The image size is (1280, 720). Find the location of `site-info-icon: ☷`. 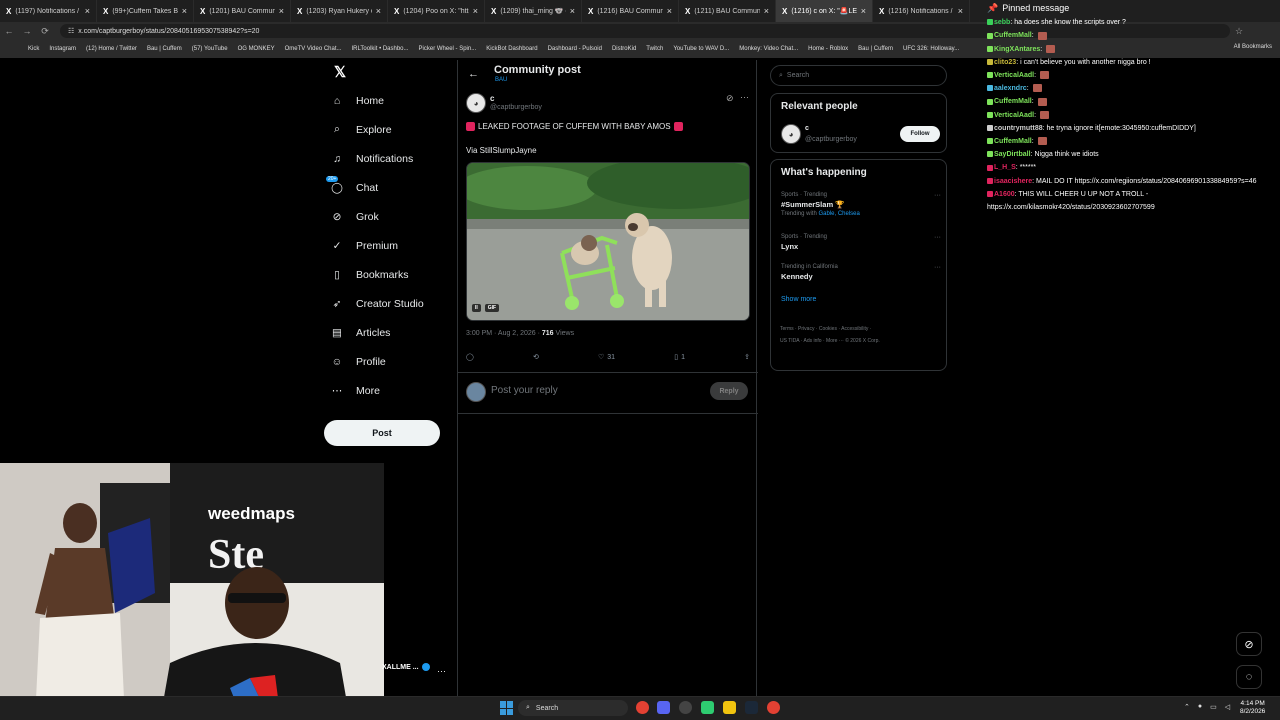

site-info-icon: ☷ is located at coordinates (71, 31).